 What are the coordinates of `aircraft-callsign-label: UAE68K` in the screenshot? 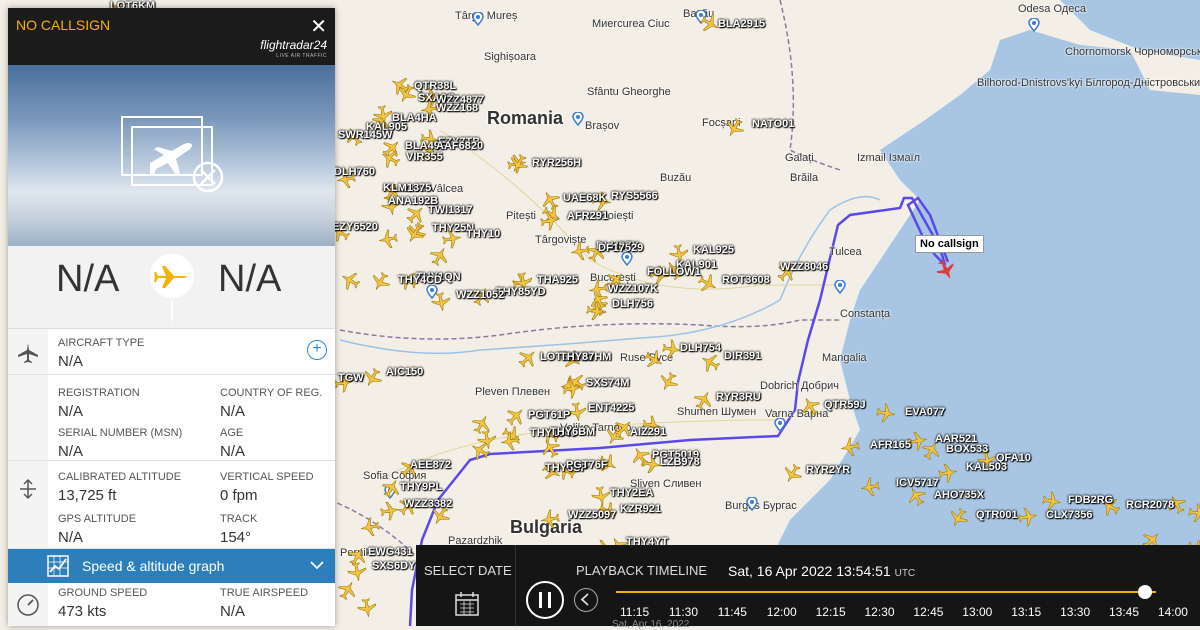 It's located at (584, 198).